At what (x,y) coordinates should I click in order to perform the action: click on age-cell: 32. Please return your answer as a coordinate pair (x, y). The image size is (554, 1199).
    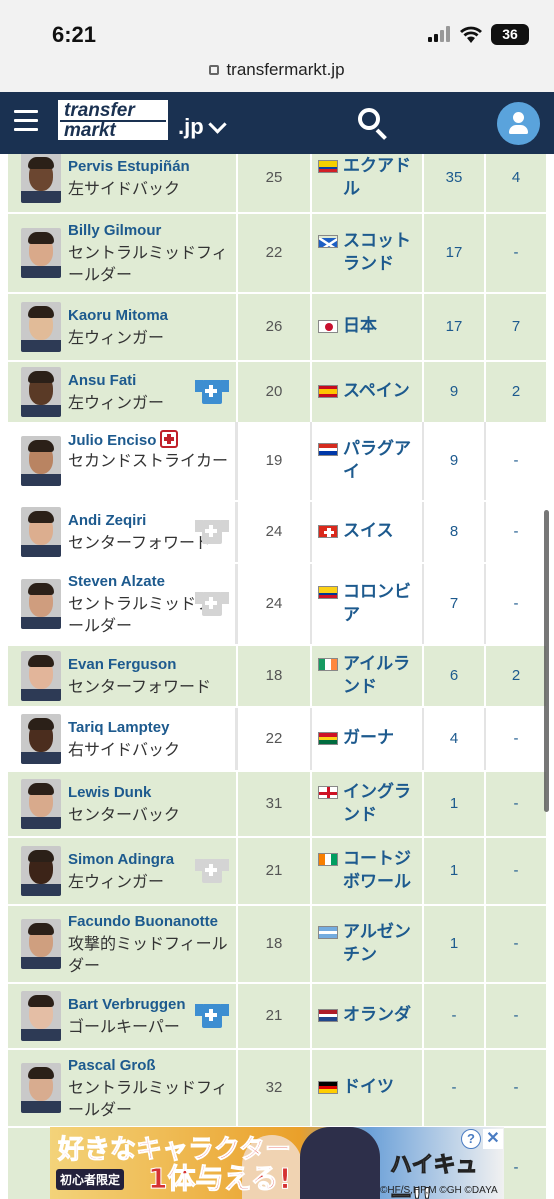
    Looking at the image, I should click on (273, 1088).